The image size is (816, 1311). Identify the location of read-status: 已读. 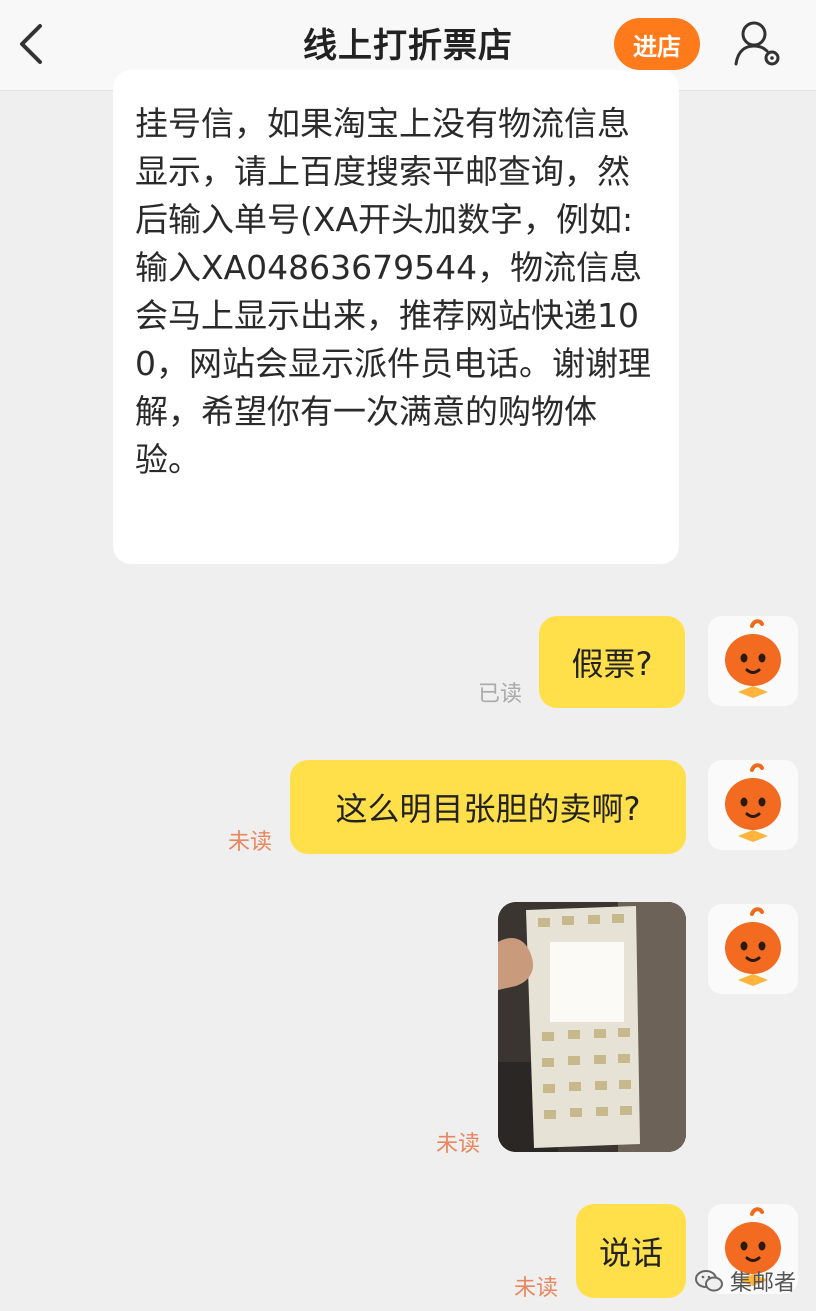
(500, 694).